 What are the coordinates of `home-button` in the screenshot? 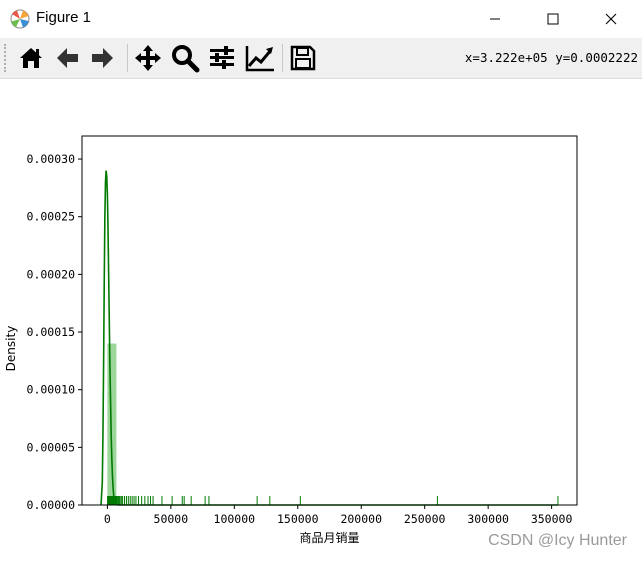 It's located at (31, 58).